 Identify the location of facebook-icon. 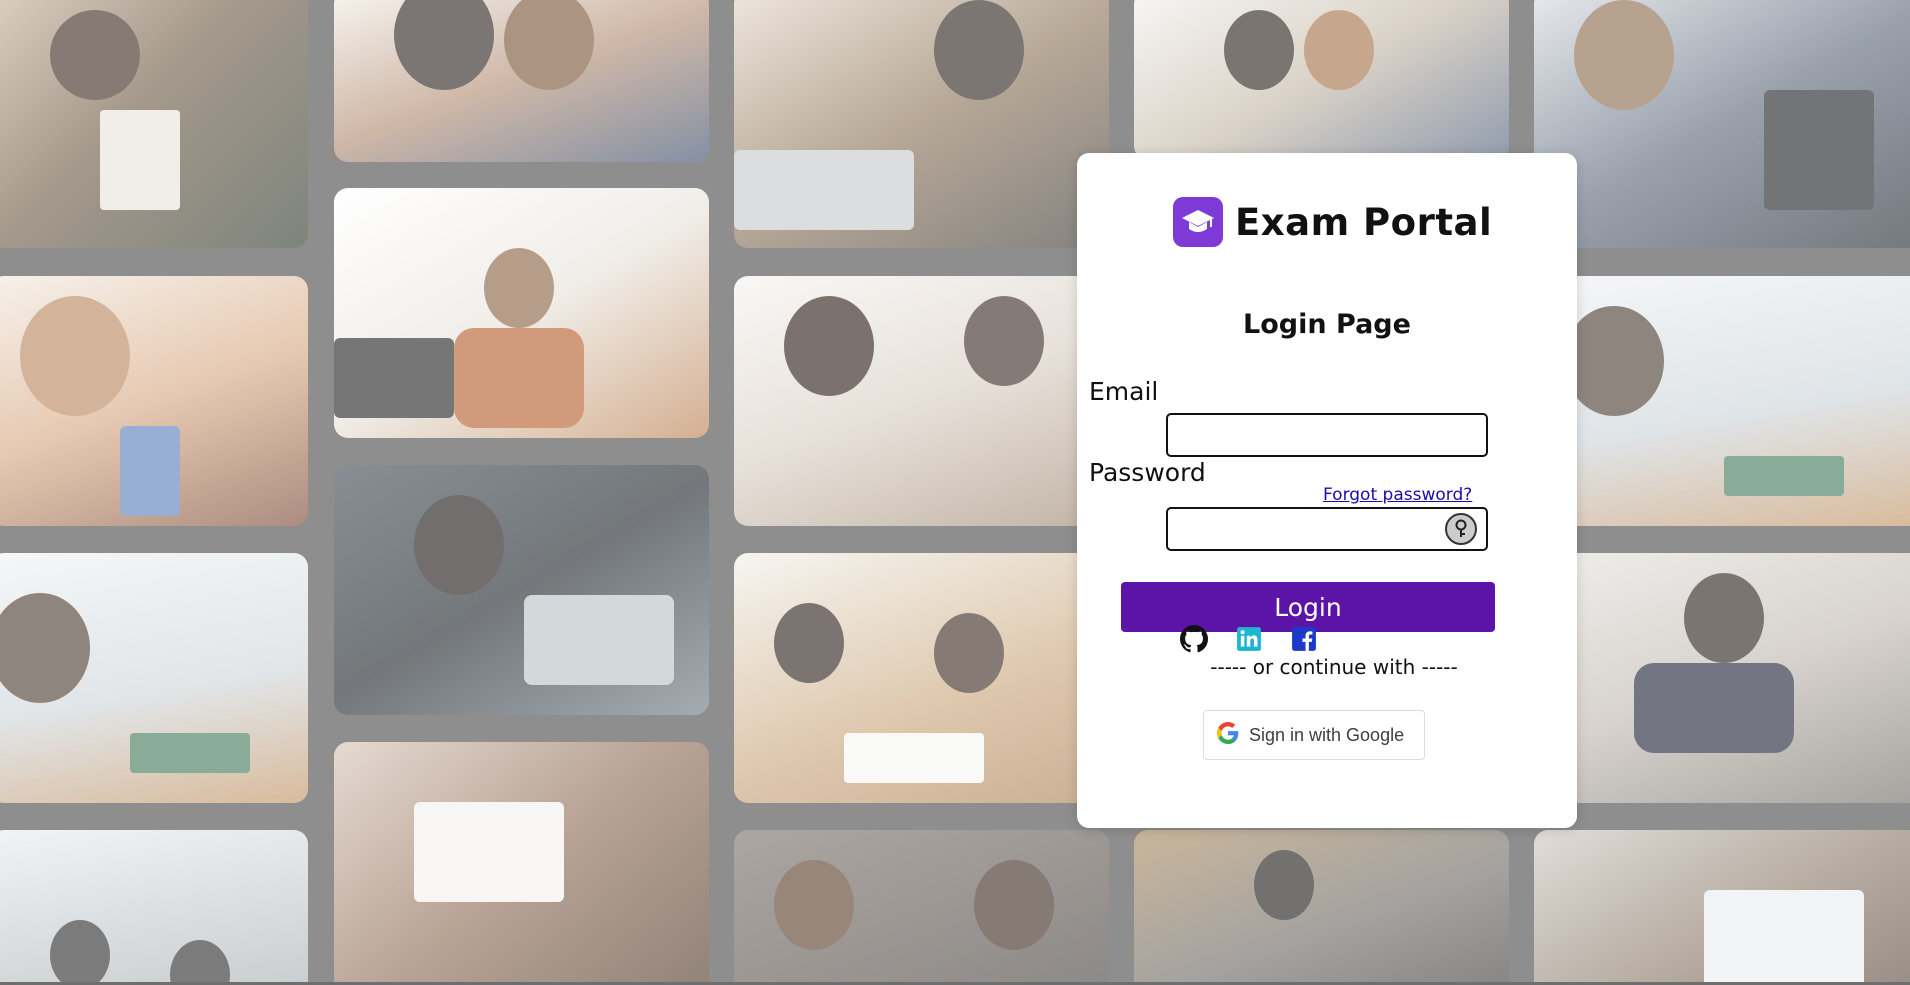
(1304, 639).